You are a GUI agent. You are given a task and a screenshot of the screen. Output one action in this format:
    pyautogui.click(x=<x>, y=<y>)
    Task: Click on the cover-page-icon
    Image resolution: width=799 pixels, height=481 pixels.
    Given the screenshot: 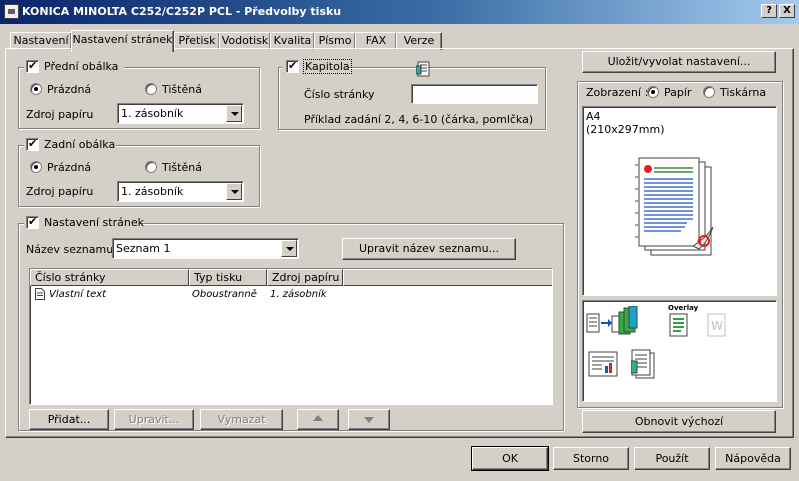 What is the action you would take?
    pyautogui.click(x=642, y=364)
    